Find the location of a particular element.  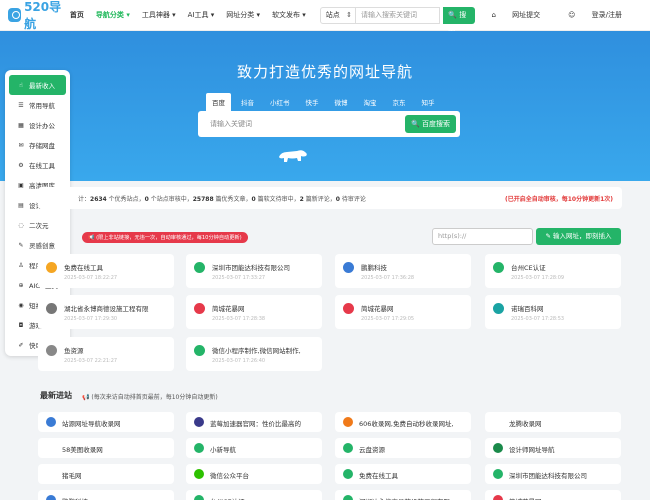

site-time: 2025-03-07 17:36:28 is located at coordinates (388, 278).